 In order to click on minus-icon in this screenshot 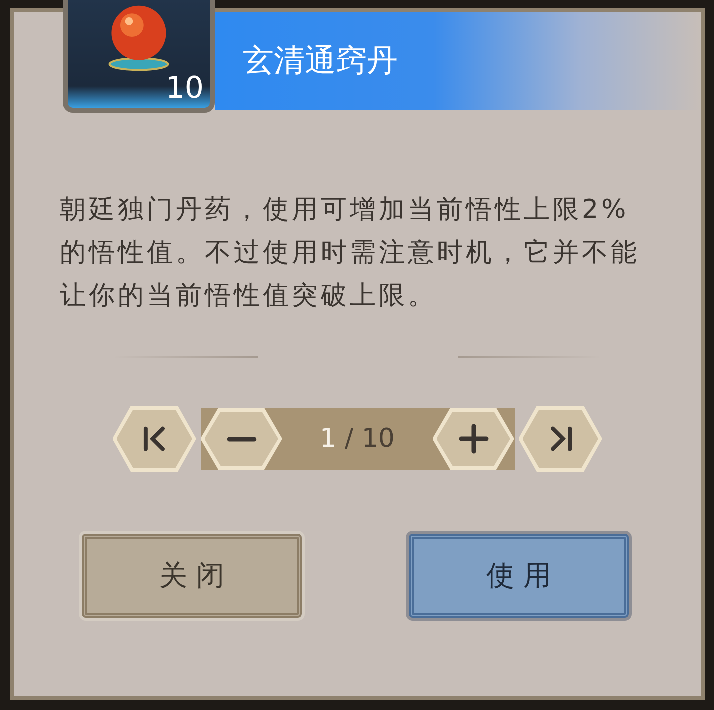, I will do `click(241, 439)`.